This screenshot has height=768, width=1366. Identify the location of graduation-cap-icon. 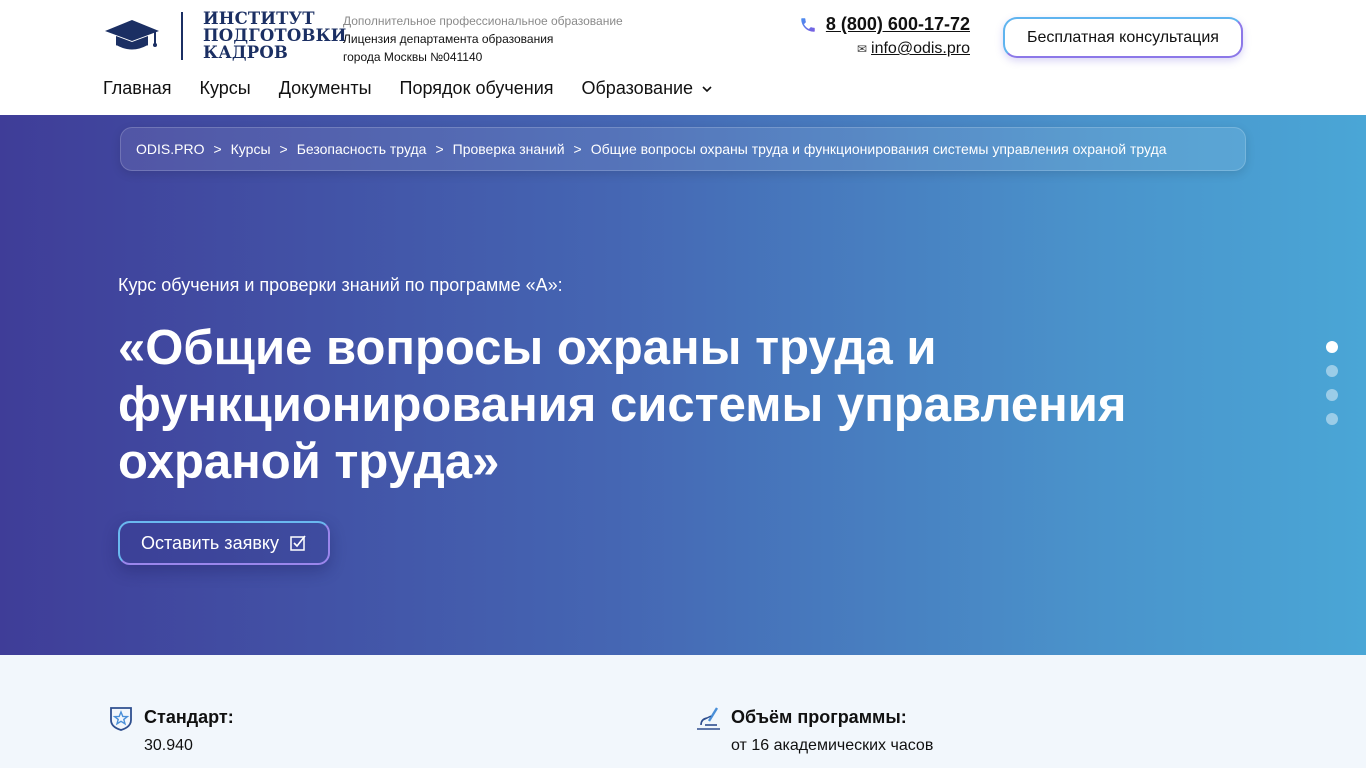
(132, 35).